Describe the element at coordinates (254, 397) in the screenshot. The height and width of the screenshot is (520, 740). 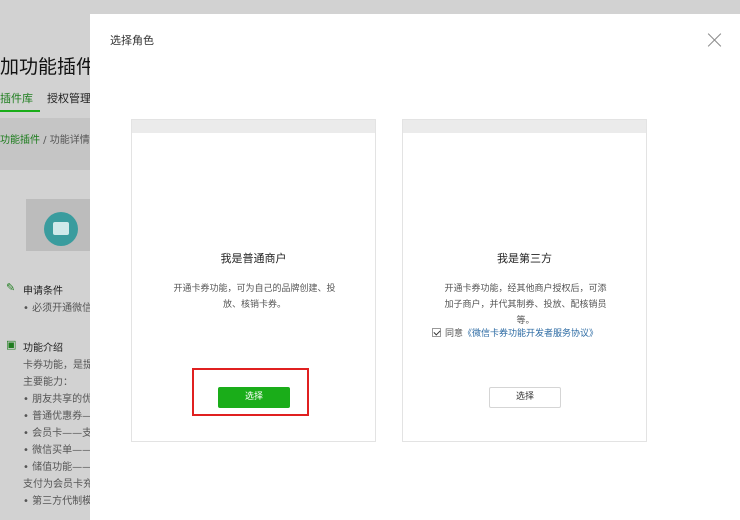
I see `select-merchant-button: 选择` at that location.